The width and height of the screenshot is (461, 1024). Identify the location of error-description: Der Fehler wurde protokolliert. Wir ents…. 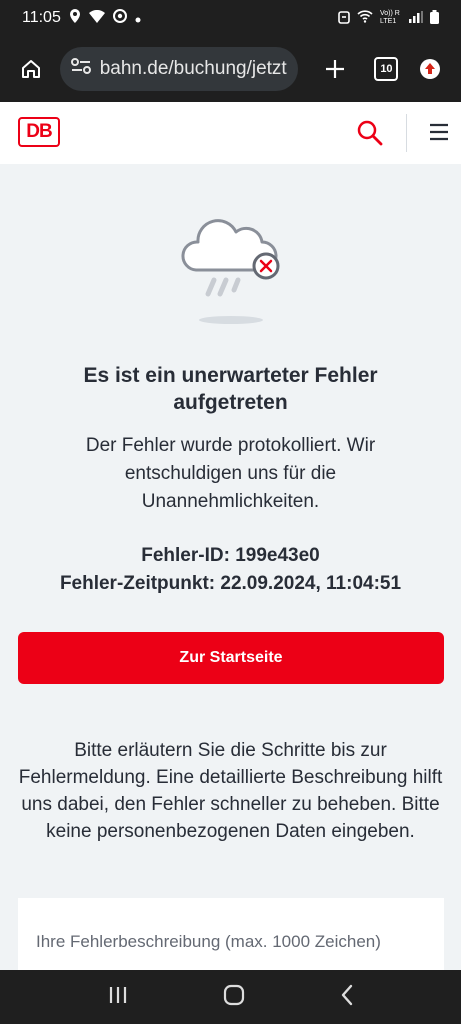
(230, 473).